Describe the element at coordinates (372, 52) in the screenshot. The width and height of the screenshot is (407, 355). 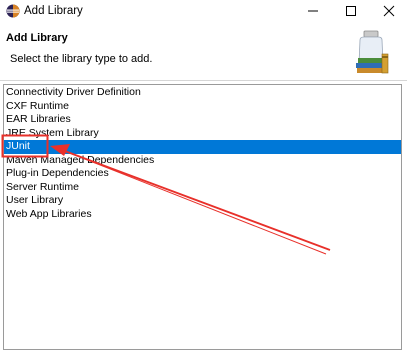
I see `library-jar-icon` at that location.